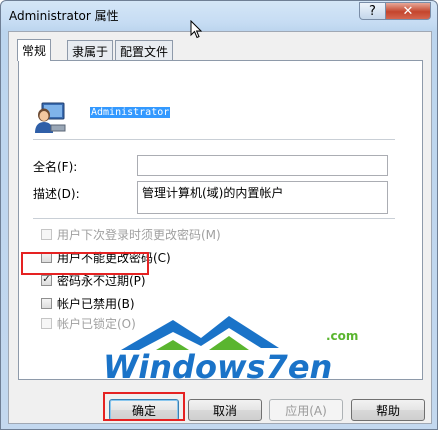 Image resolution: width=438 pixels, height=430 pixels. I want to click on fullname-label: 全名(F):, so click(55, 167).